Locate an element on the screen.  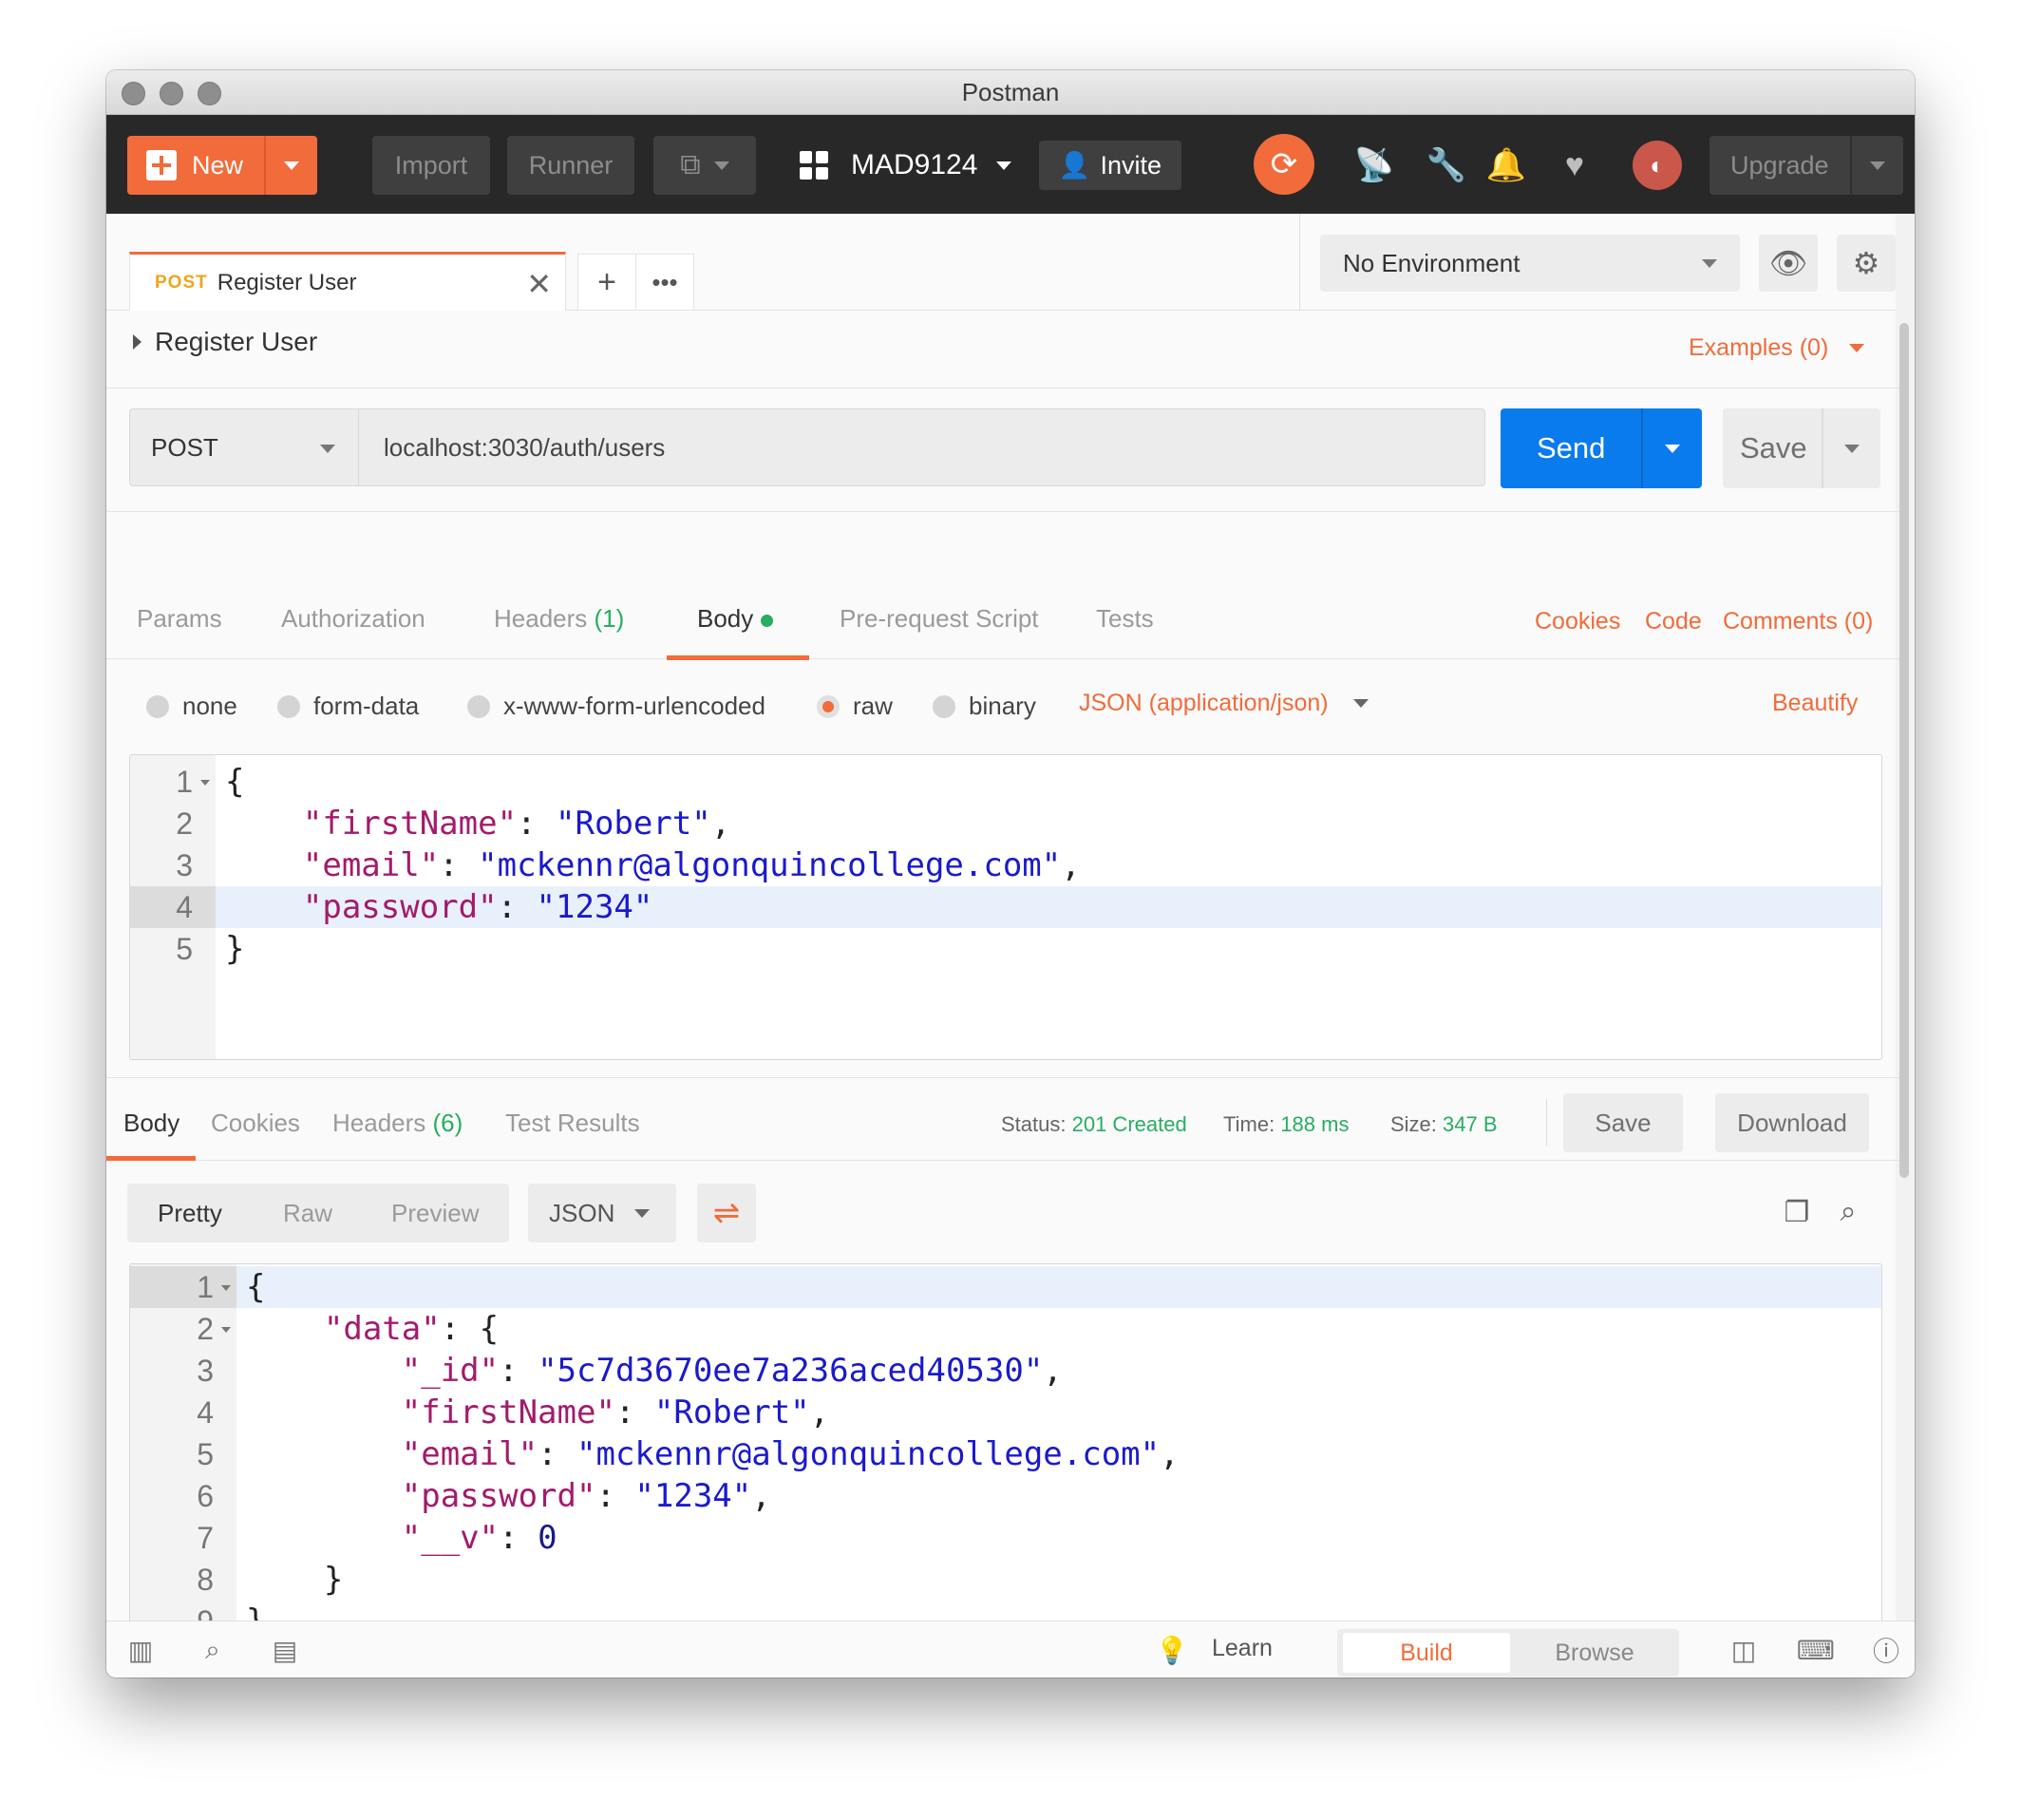
console-icon: ▤ is located at coordinates (285, 1650).